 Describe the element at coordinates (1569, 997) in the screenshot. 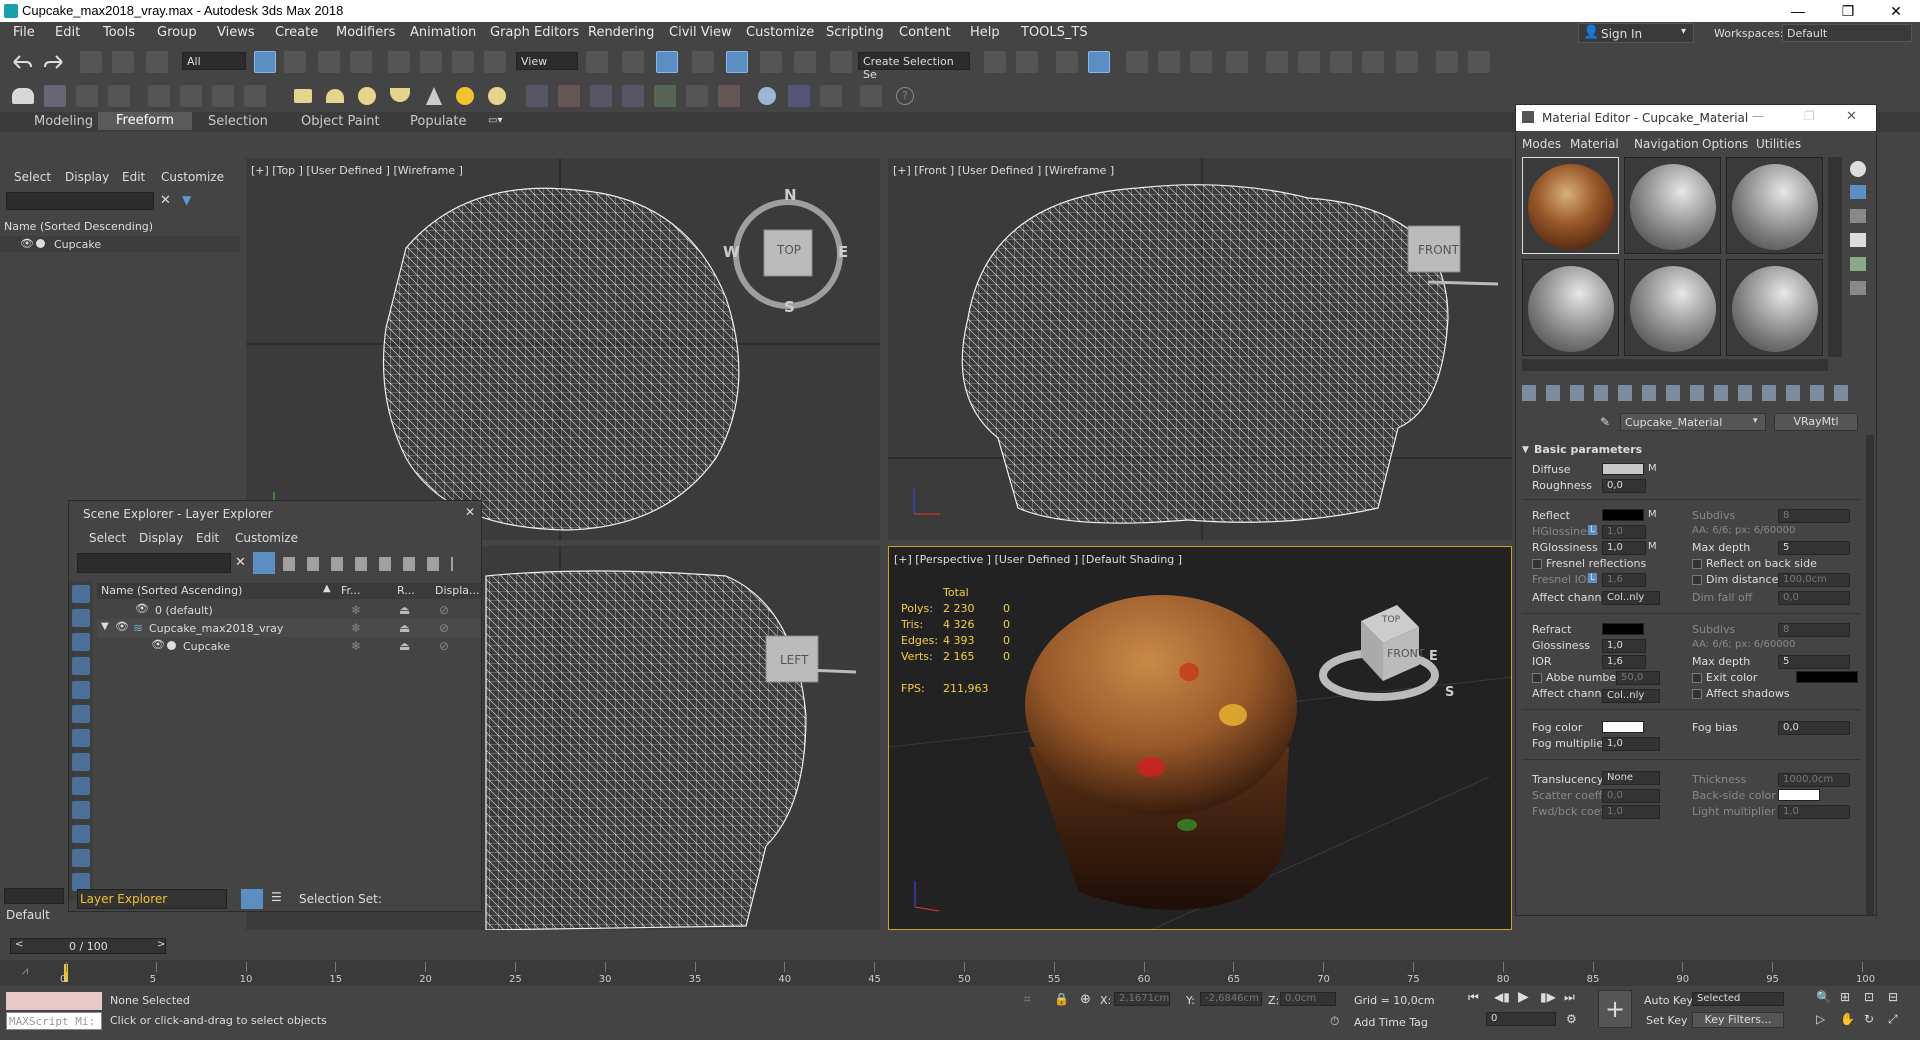

I see `goto-end-icon: ⏭` at that location.